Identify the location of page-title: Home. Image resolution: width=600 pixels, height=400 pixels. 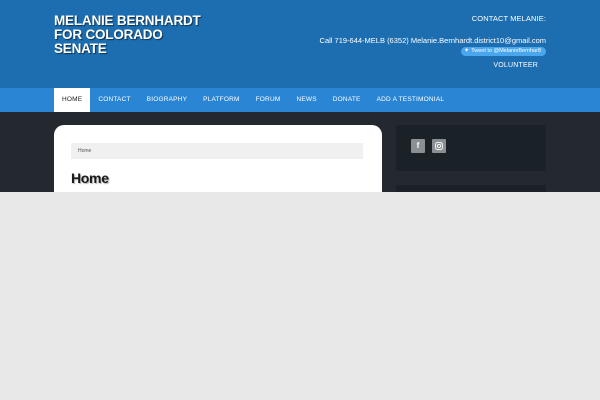
(90, 178).